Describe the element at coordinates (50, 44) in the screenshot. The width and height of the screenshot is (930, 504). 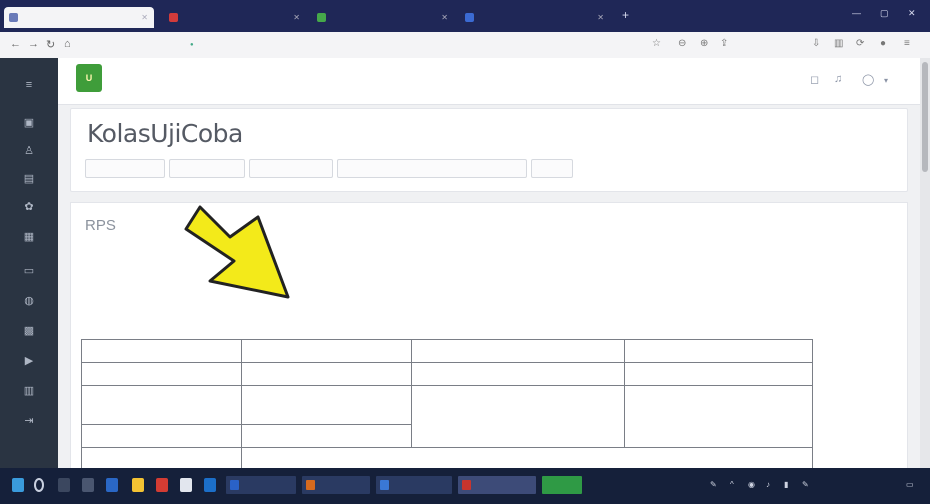
I see `reload-icon: ↻` at that location.